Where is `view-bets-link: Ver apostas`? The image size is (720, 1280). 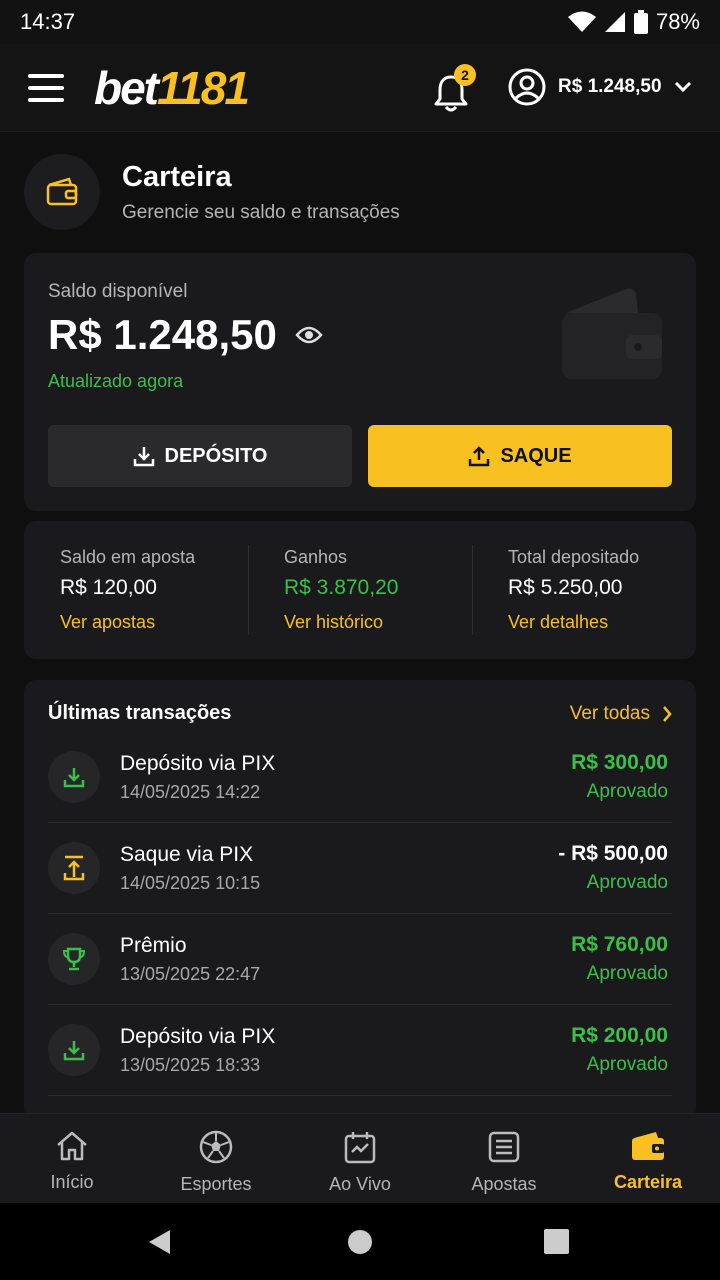 view-bets-link: Ver apostas is located at coordinates (154, 622).